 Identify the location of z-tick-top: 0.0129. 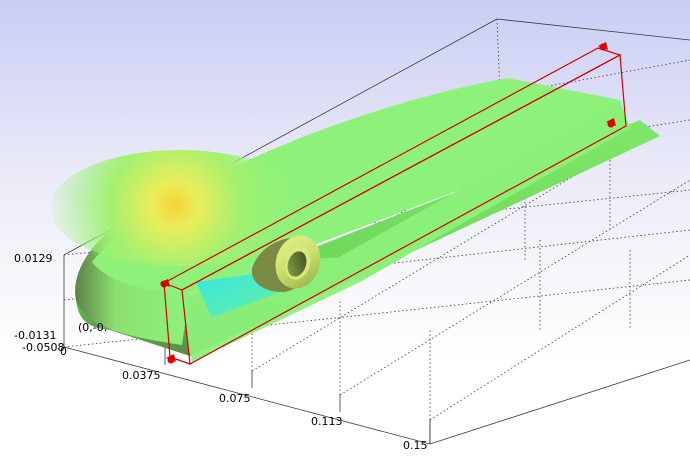
(33, 258).